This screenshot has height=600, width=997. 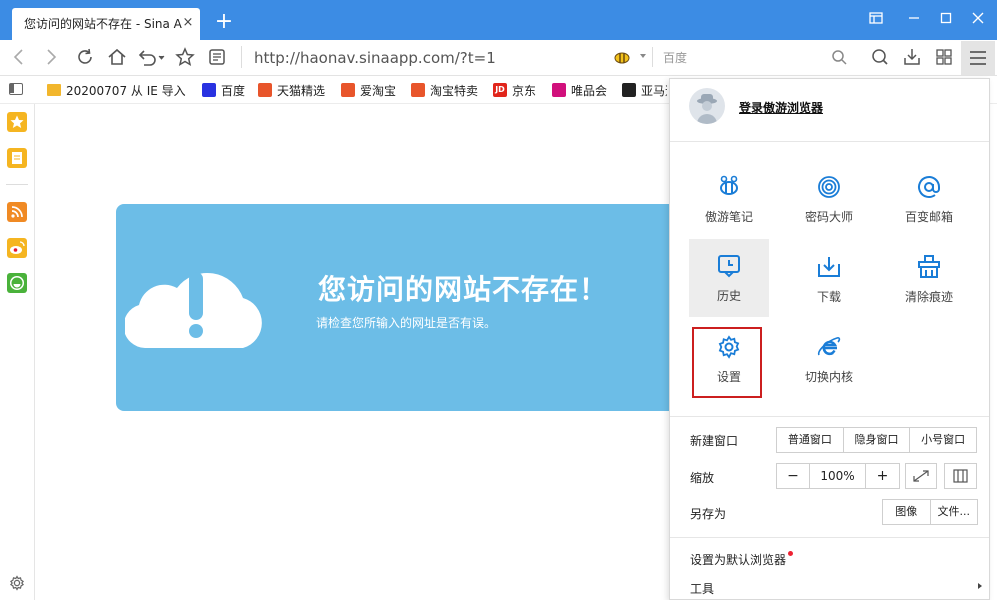 What do you see at coordinates (728, 217) in the screenshot?
I see `menu-item-label: 傲游笔记` at bounding box center [728, 217].